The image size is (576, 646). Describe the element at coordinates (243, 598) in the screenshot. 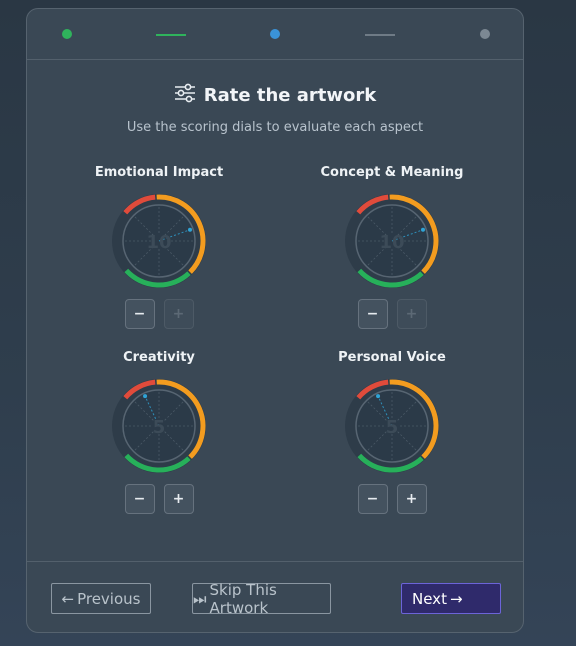

I see `skip-label: Skip This Artwork` at that location.